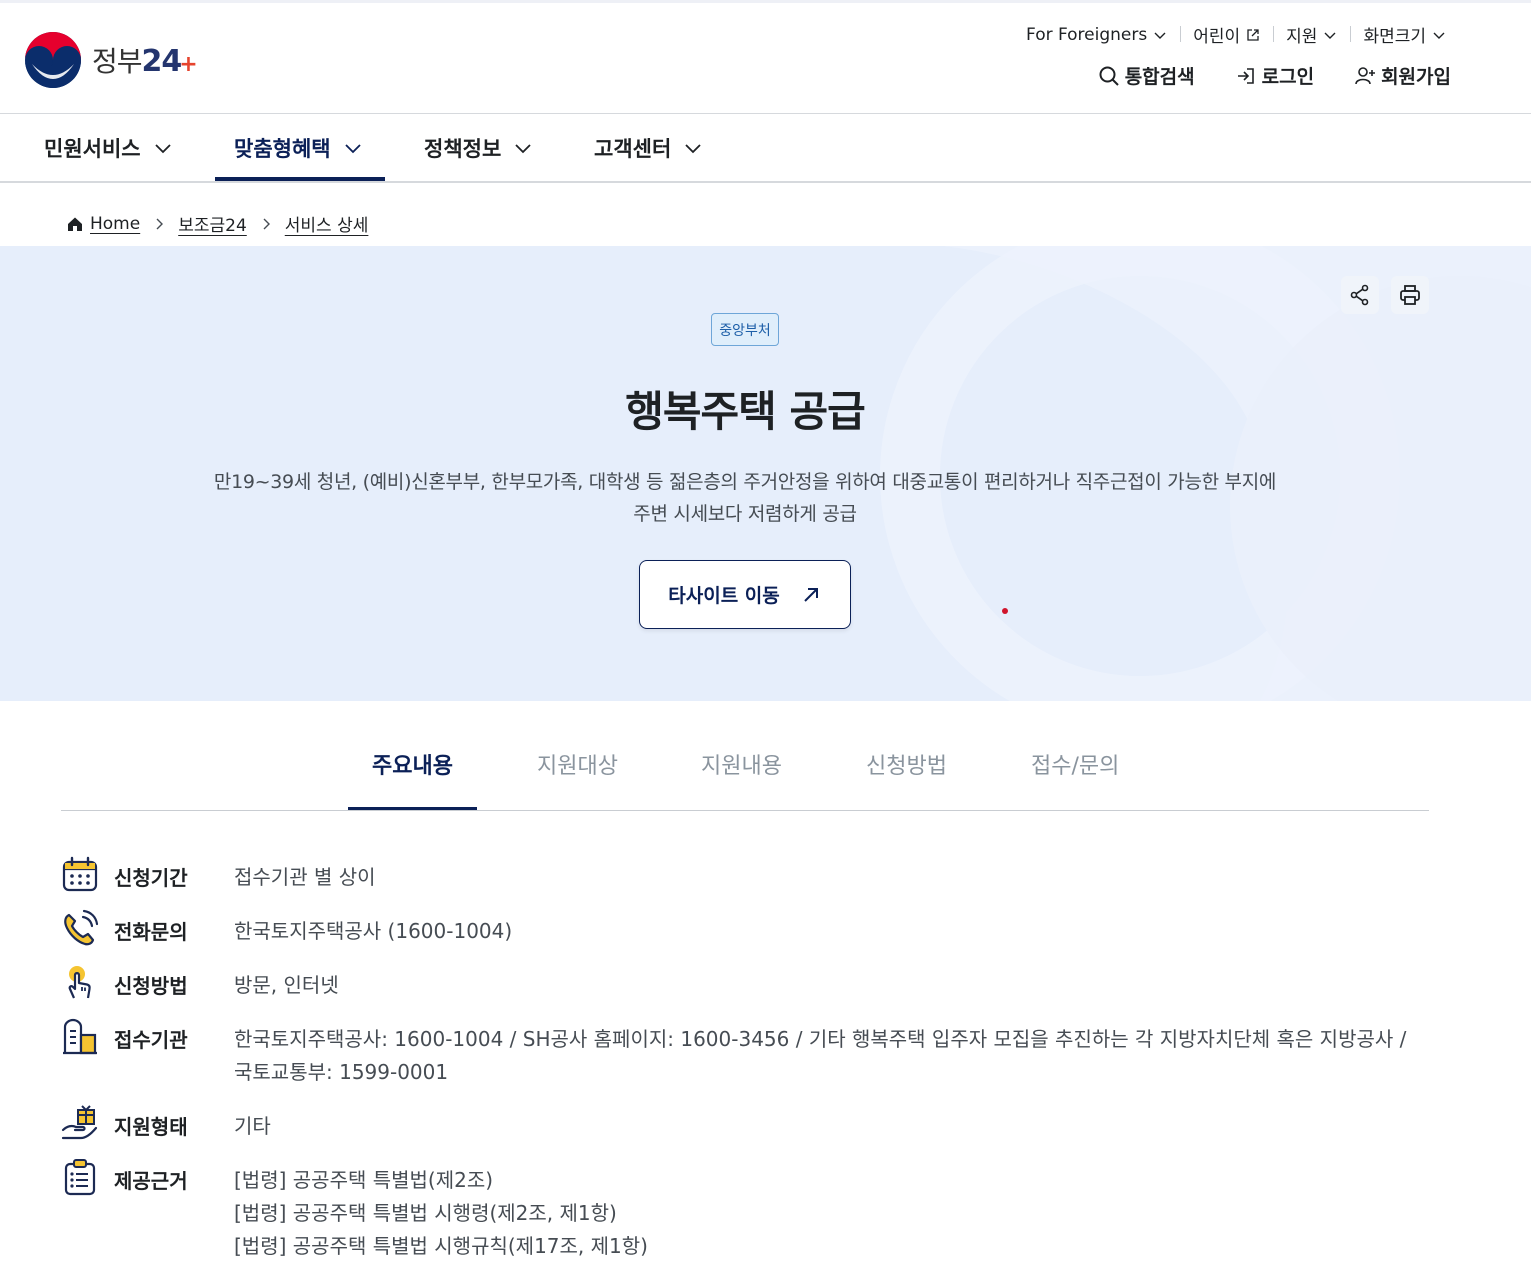 This screenshot has width=1531, height=1269. Describe the element at coordinates (1416, 77) in the screenshot. I see `signup-label: 회원가입` at that location.